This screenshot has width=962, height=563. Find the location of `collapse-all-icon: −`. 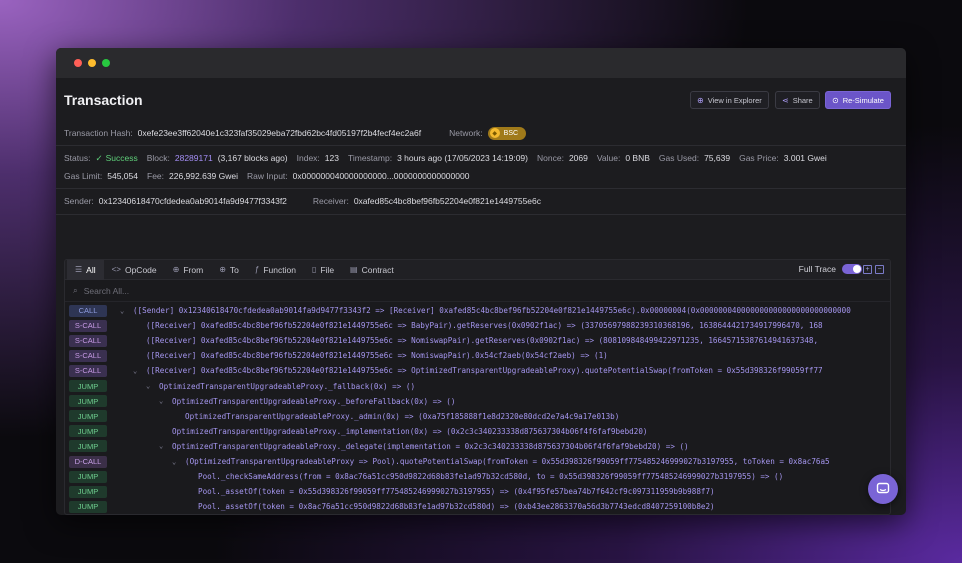

collapse-all-icon: − is located at coordinates (879, 269).